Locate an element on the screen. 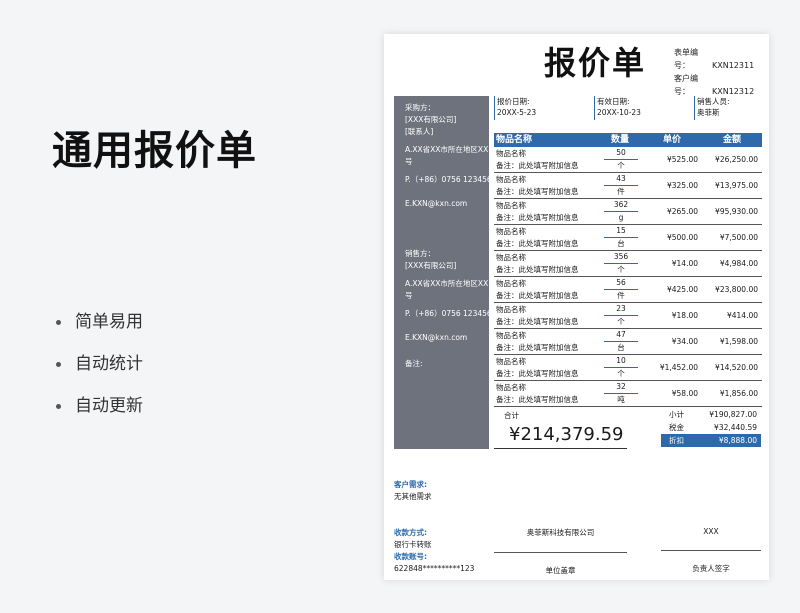 This screenshot has height=613, width=800. item-row: 物品名称 32 ¥58.00 ¥1,856.00 is located at coordinates (628, 393).